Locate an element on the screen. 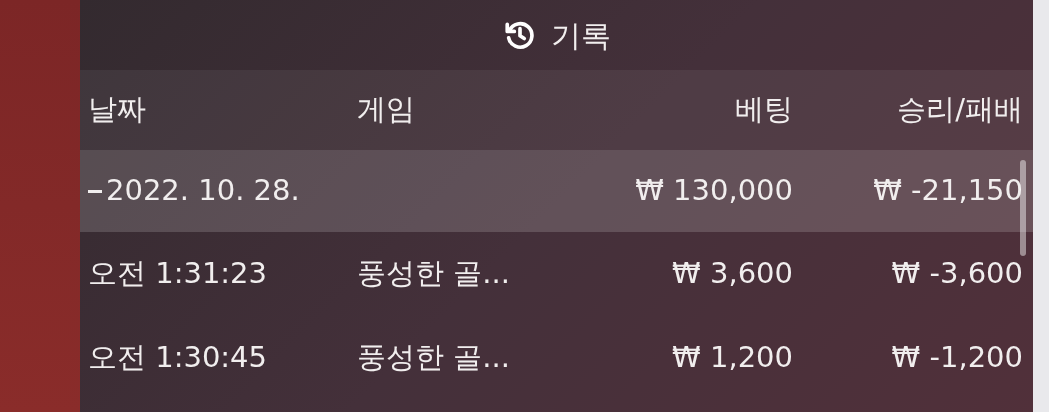 The width and height of the screenshot is (1049, 412). panel-title: 기록 is located at coordinates (580, 35).